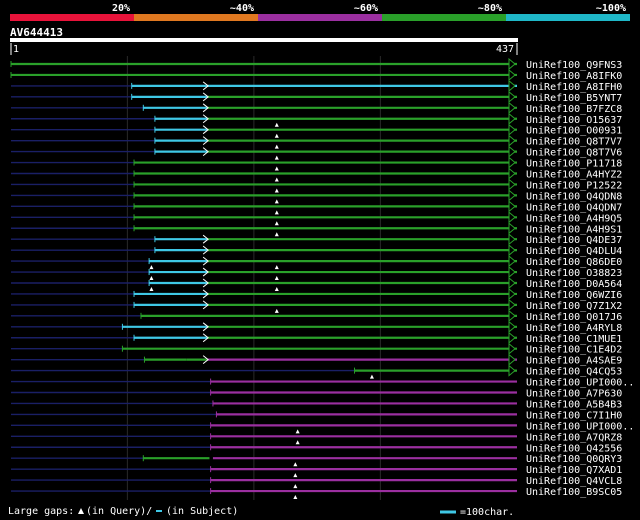 Image resolution: width=640 pixels, height=520 pixels. What do you see at coordinates (36, 32) in the screenshot?
I see `query-id: AV644413` at bounding box center [36, 32].